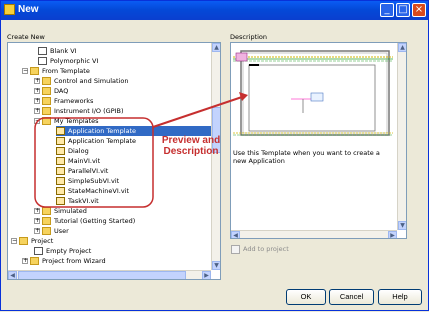 This screenshot has width=429, height=312. What do you see at coordinates (313, 92) in the screenshot?
I see `block-diagram-preview` at bounding box center [313, 92].